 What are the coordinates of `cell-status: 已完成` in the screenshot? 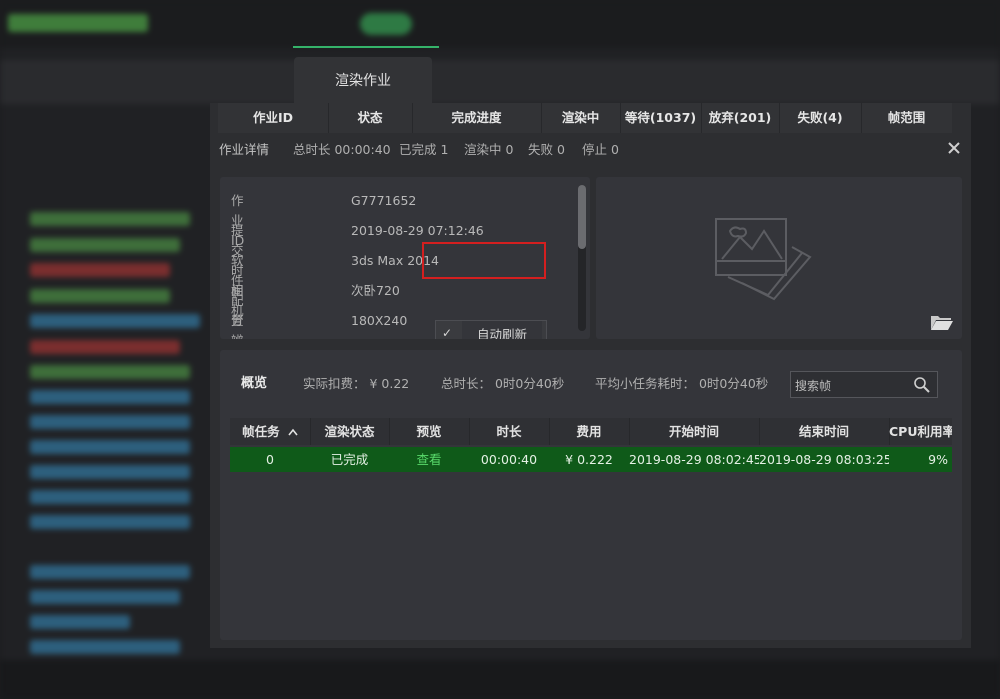 It's located at (349, 459).